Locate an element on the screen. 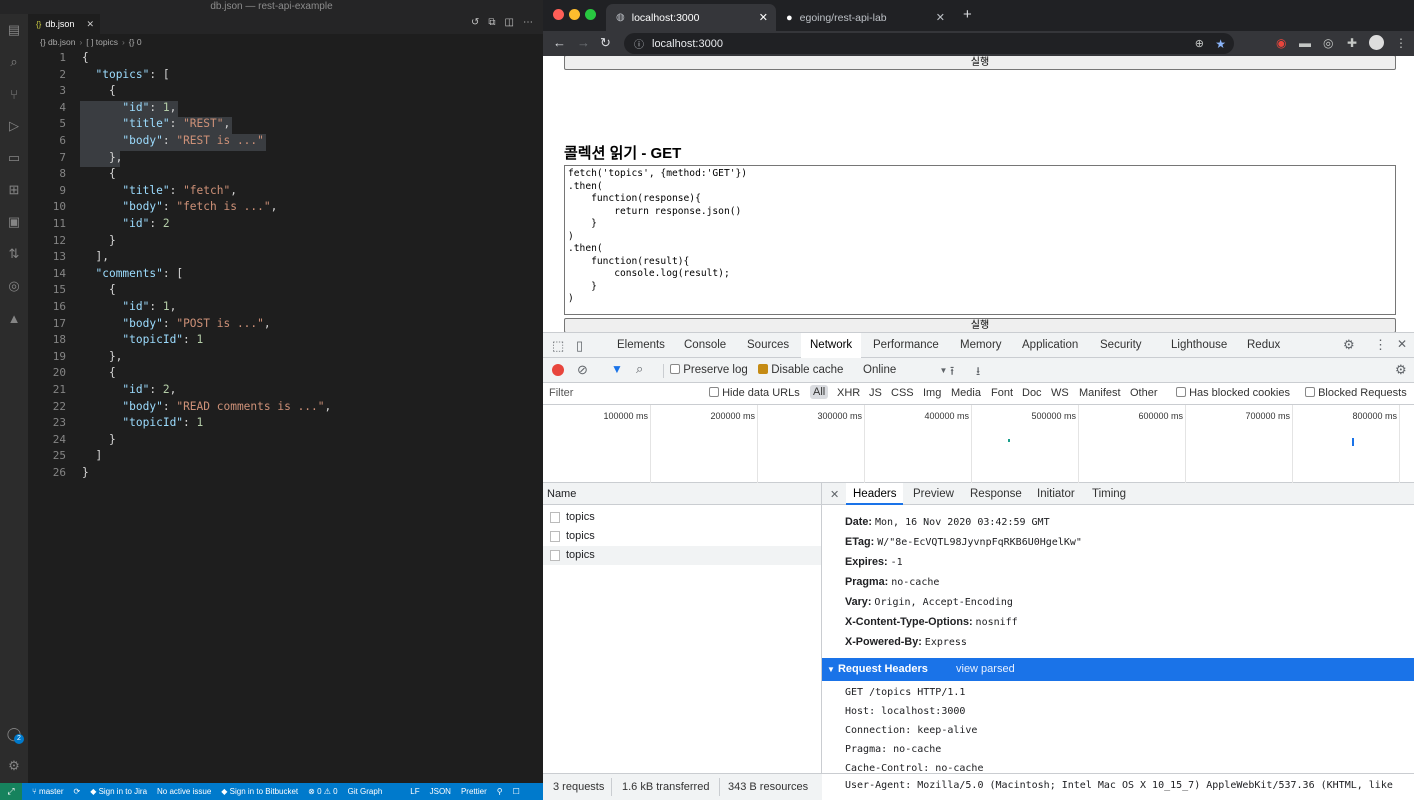 The height and width of the screenshot is (800, 1414). explorer-icon: ▤ is located at coordinates (14, 30).